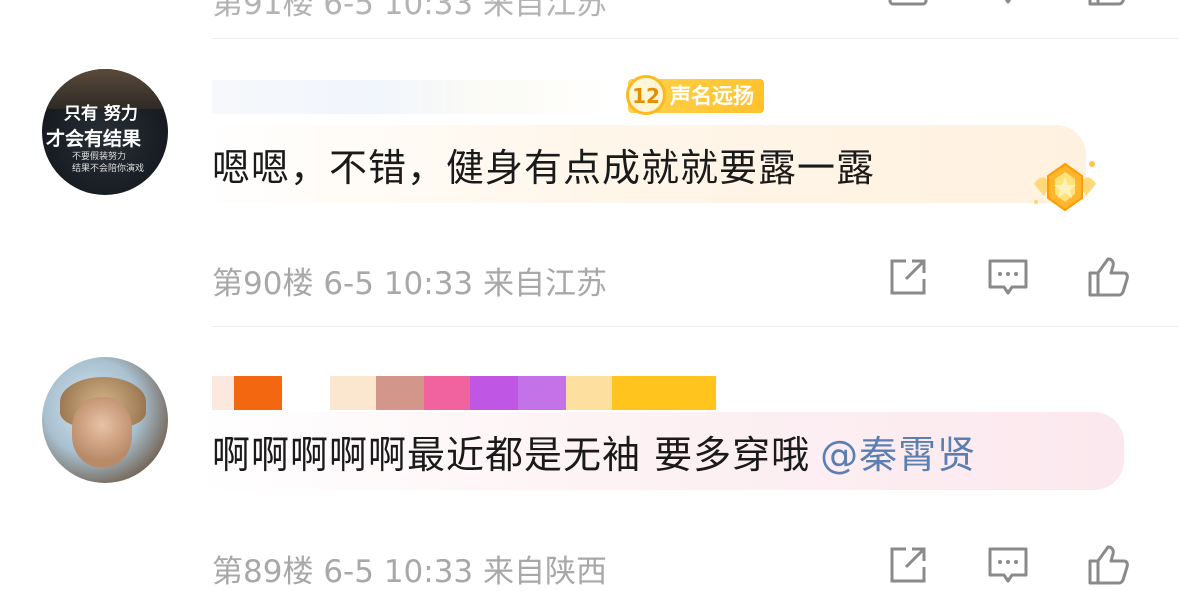 This screenshot has width=1179, height=591. What do you see at coordinates (105, 420) in the screenshot?
I see `avatar` at bounding box center [105, 420].